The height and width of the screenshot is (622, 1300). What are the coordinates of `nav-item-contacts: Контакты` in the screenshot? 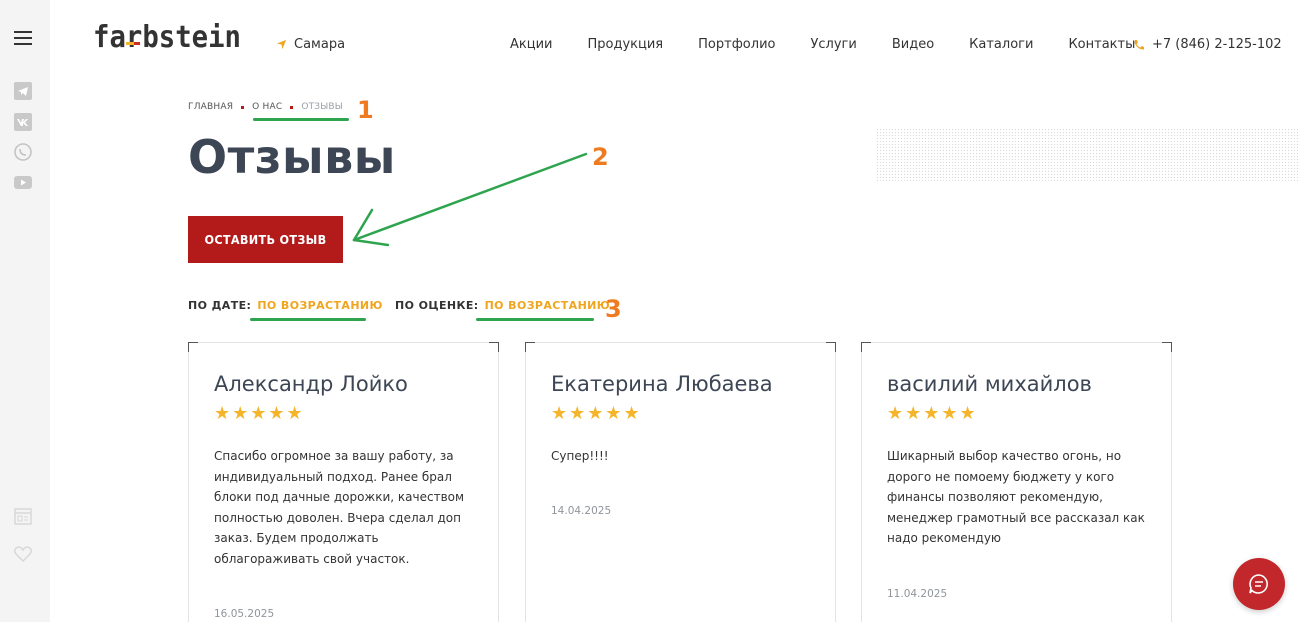 It's located at (1101, 44).